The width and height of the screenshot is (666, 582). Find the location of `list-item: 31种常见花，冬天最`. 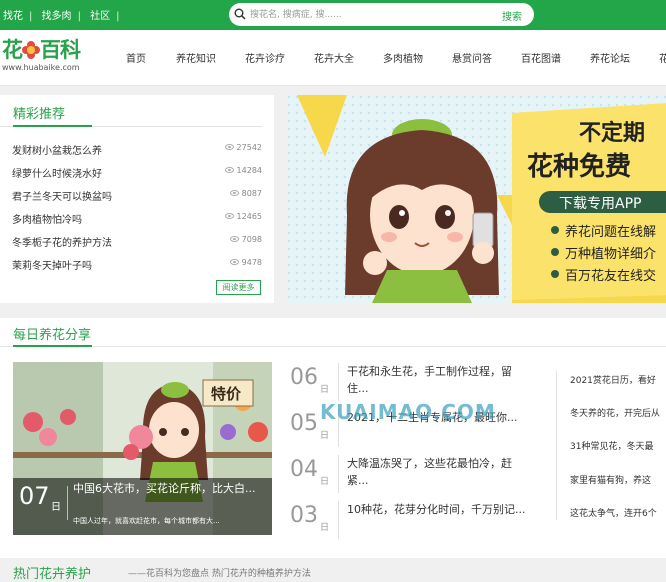

list-item: 31种常见花，冬天最 is located at coordinates (611, 445).